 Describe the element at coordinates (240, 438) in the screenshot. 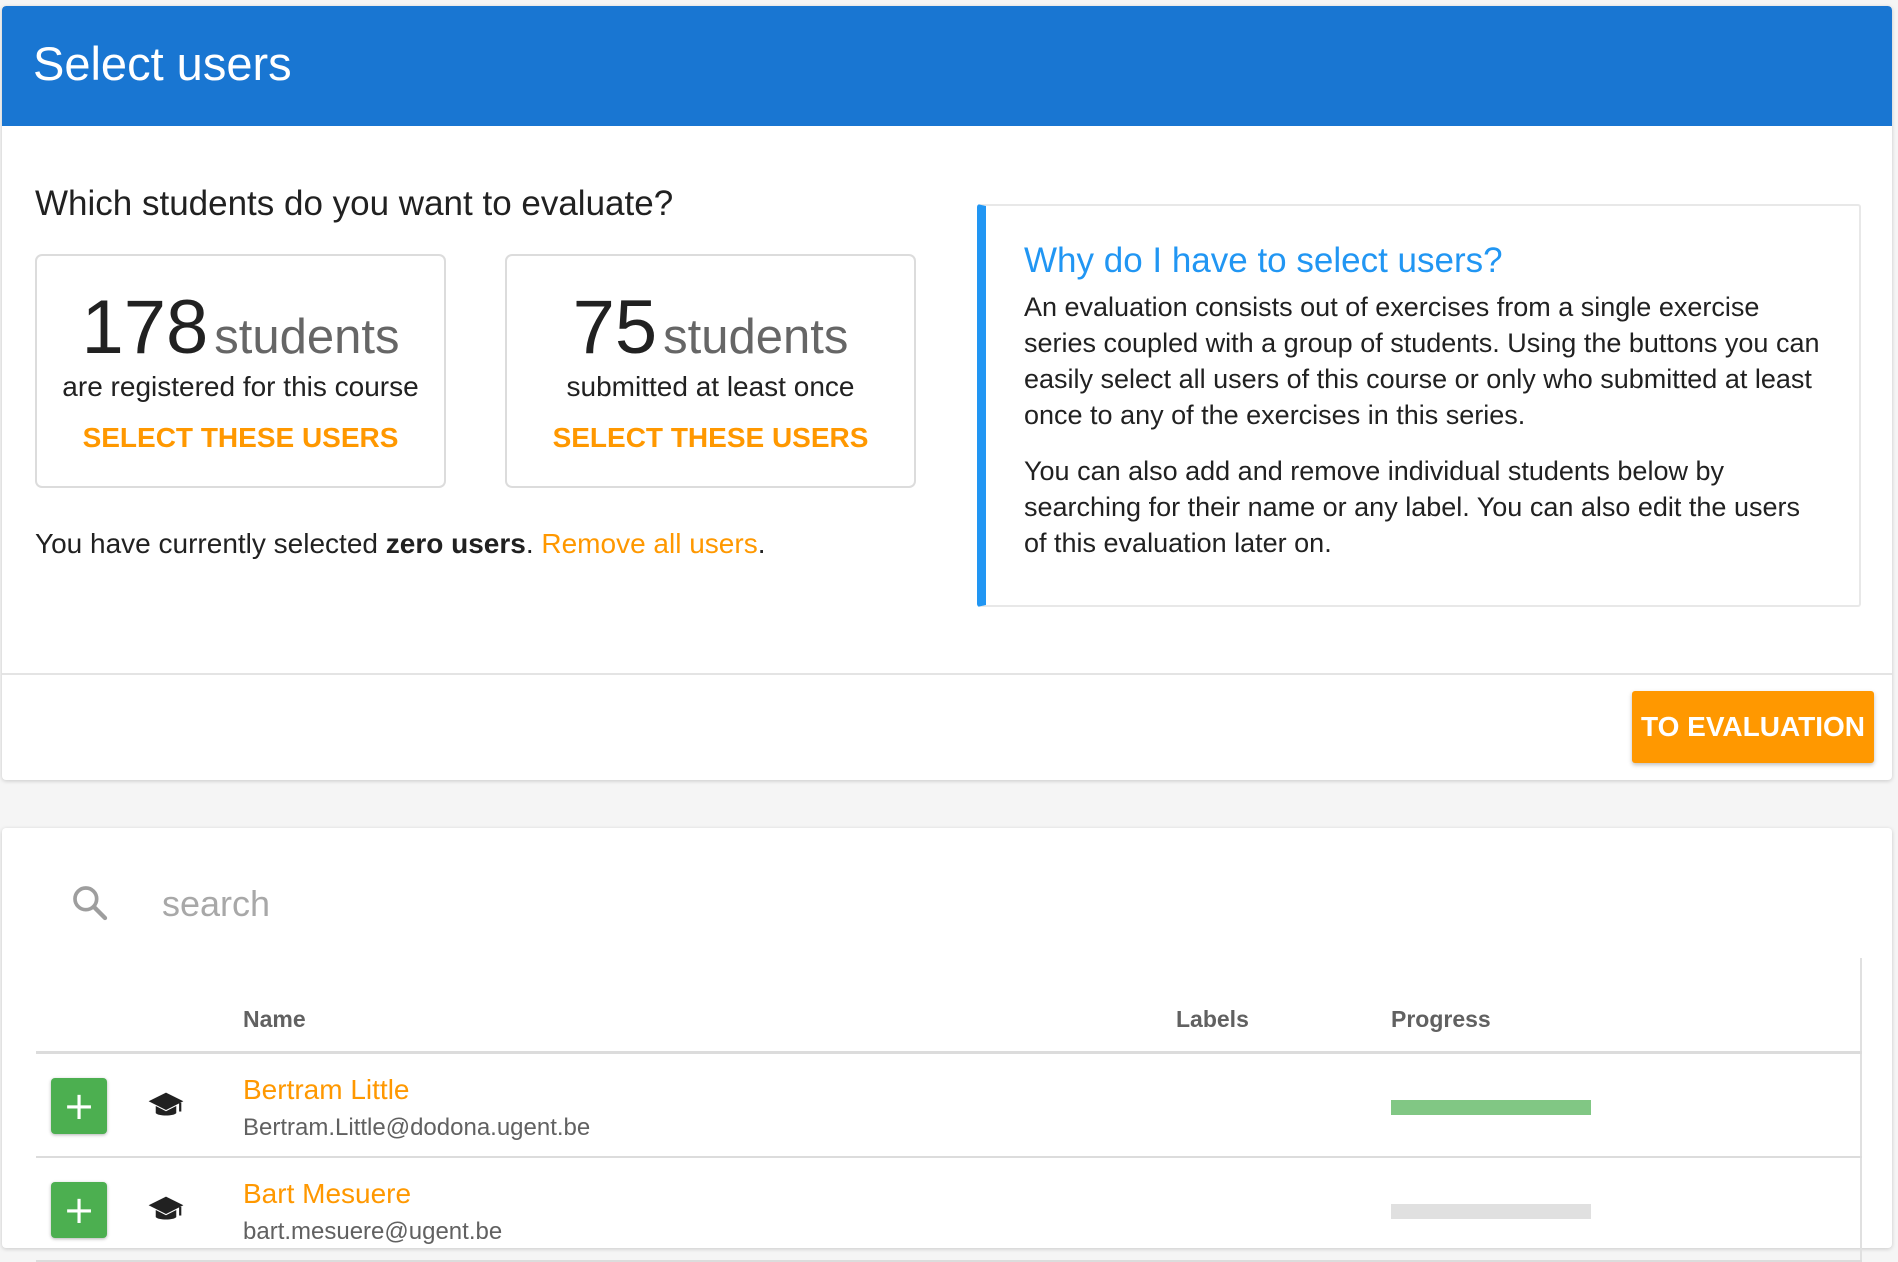

I see `select-registered-button: SELECT THESE USERS` at that location.